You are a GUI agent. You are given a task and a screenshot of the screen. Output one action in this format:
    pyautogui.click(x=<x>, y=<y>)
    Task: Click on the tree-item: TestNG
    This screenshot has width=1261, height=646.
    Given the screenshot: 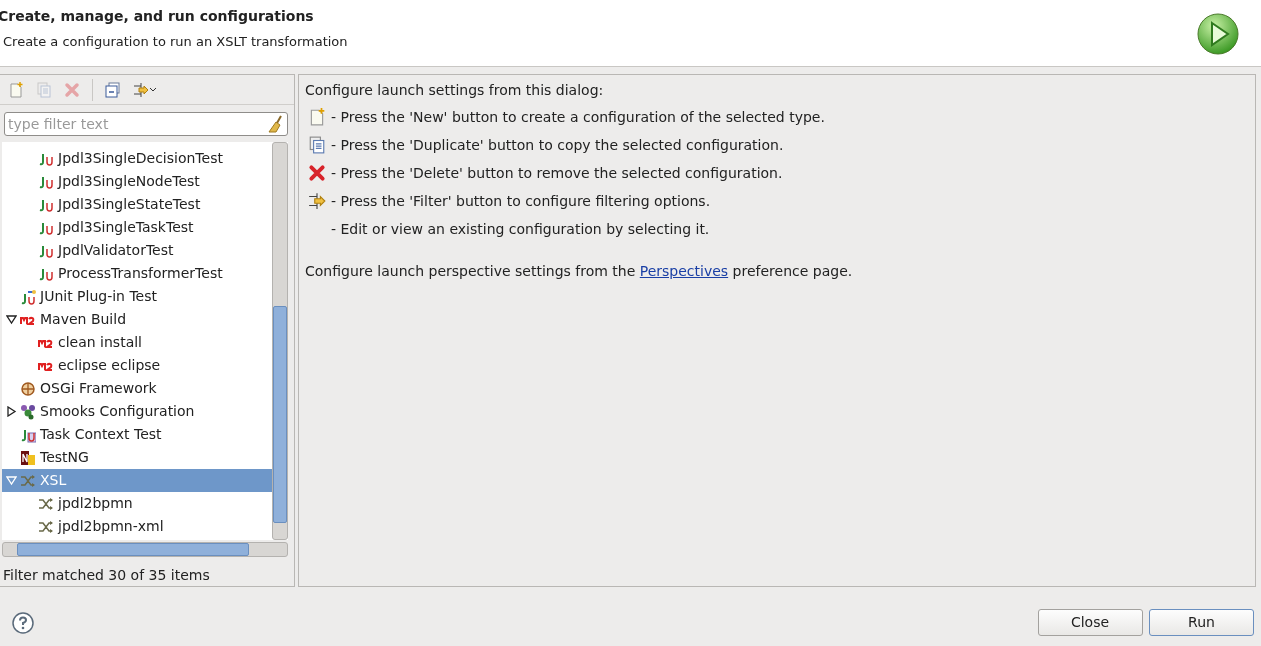 What is the action you would take?
    pyautogui.click(x=137, y=457)
    